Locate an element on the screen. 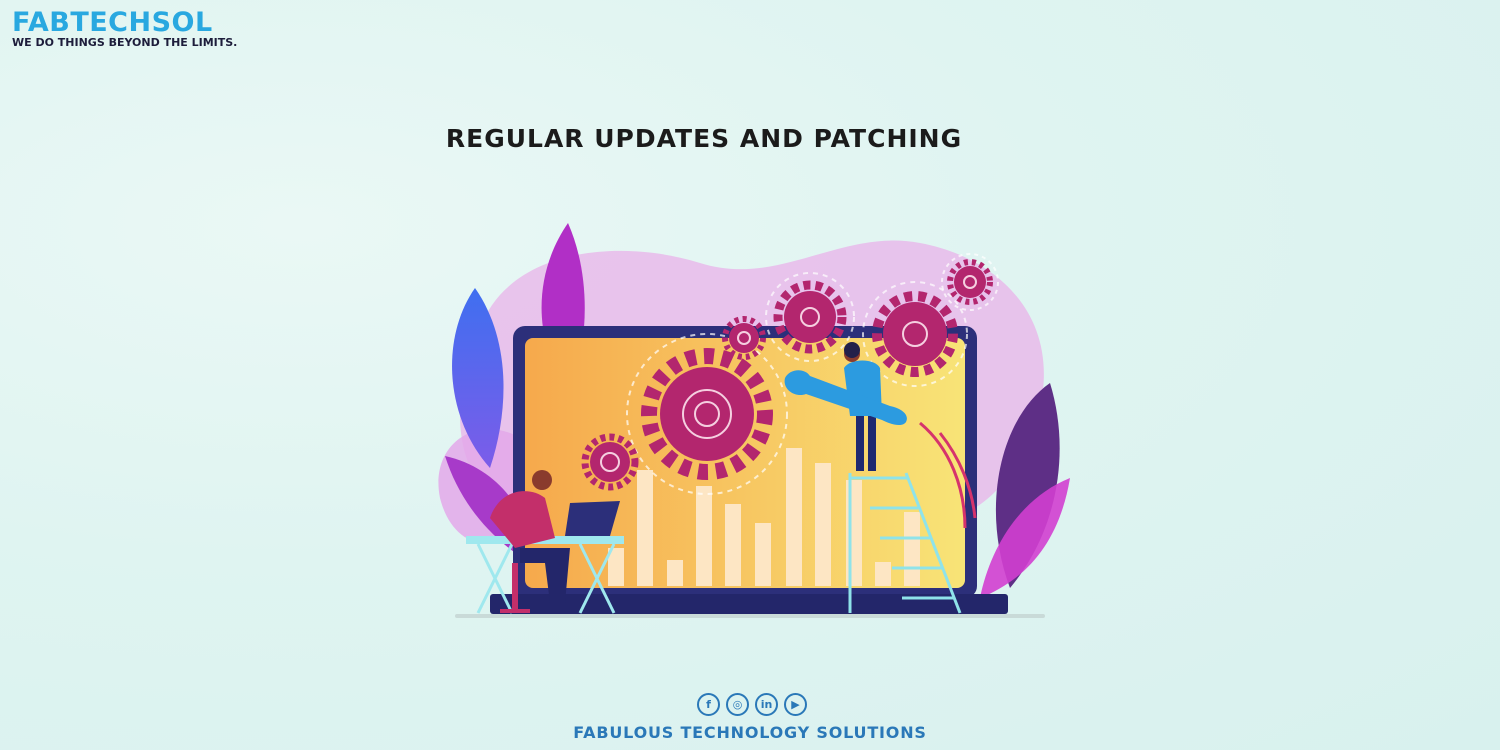 Image resolution: width=1500 pixels, height=750 pixels. brand-name: FABTECHSOL is located at coordinates (112, 22).